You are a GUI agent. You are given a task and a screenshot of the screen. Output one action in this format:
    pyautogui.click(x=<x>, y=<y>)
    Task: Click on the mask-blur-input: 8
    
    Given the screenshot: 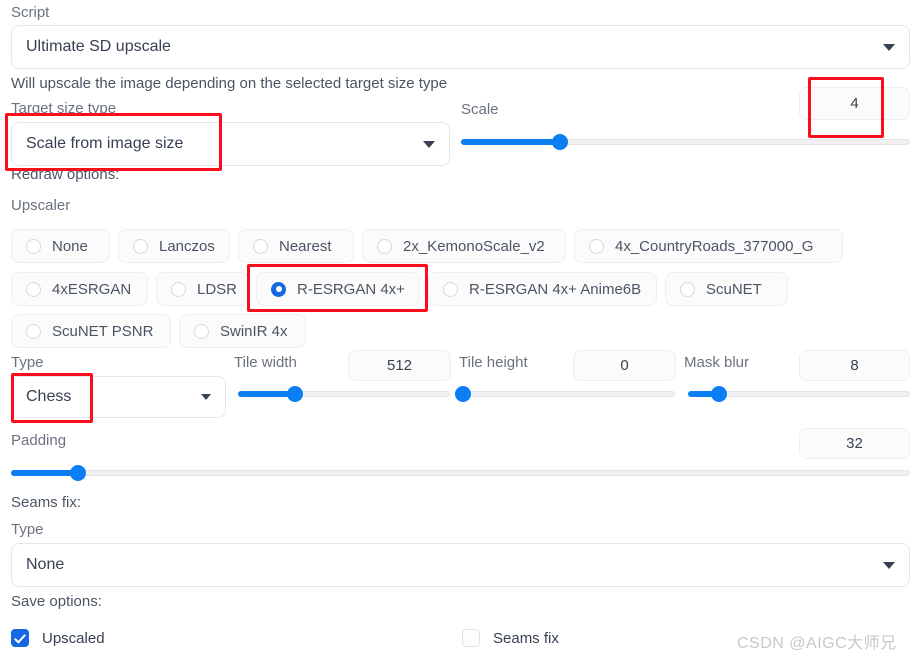 What is the action you would take?
    pyautogui.click(x=854, y=365)
    